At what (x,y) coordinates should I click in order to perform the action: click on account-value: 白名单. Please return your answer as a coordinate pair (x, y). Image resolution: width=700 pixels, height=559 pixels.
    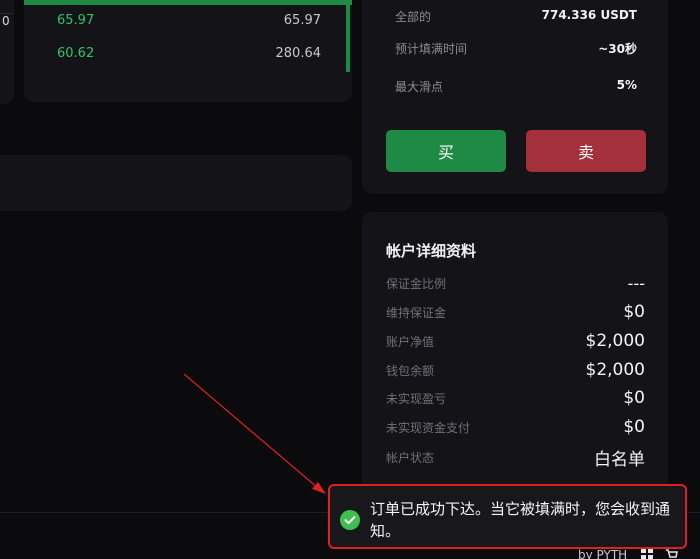
    Looking at the image, I should click on (619, 460).